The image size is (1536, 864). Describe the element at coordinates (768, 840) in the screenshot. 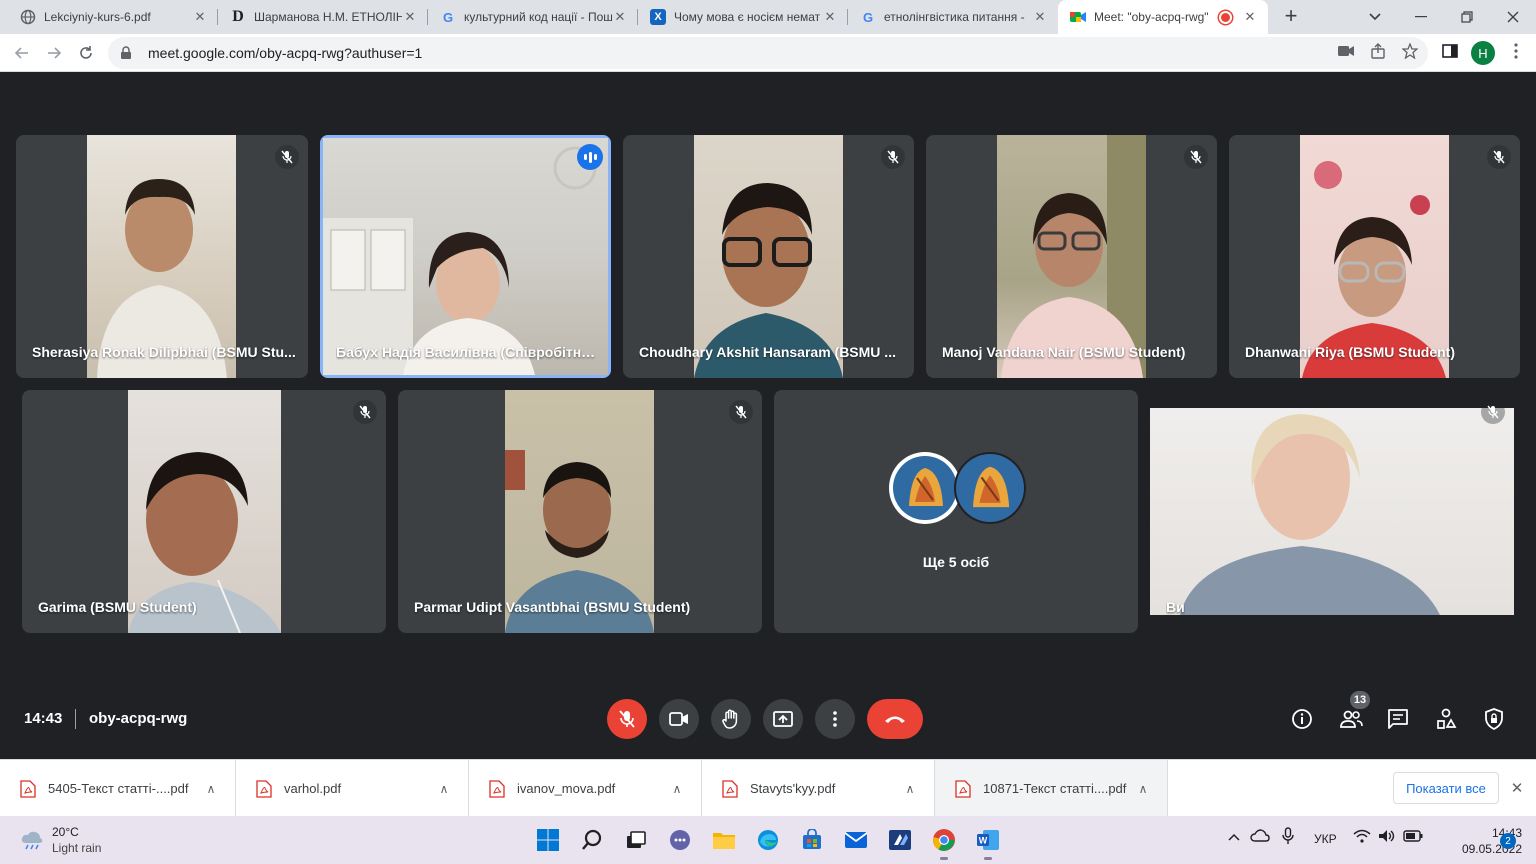

I see `edge-browser-icon` at that location.